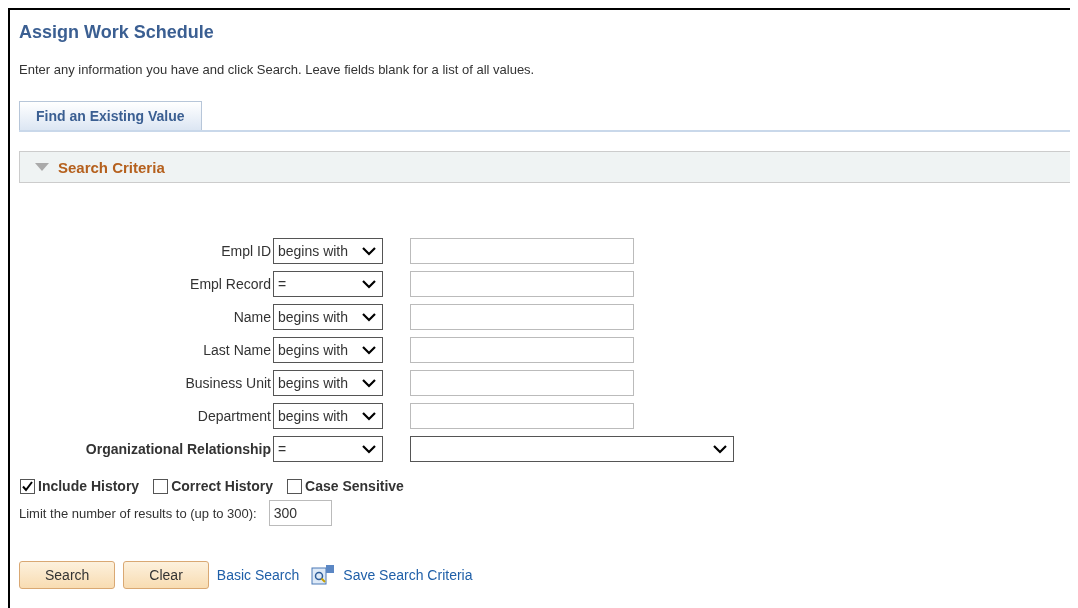 This screenshot has height=608, width=1078. What do you see at coordinates (258, 575) in the screenshot?
I see `basic-search-link: Basic Search` at bounding box center [258, 575].